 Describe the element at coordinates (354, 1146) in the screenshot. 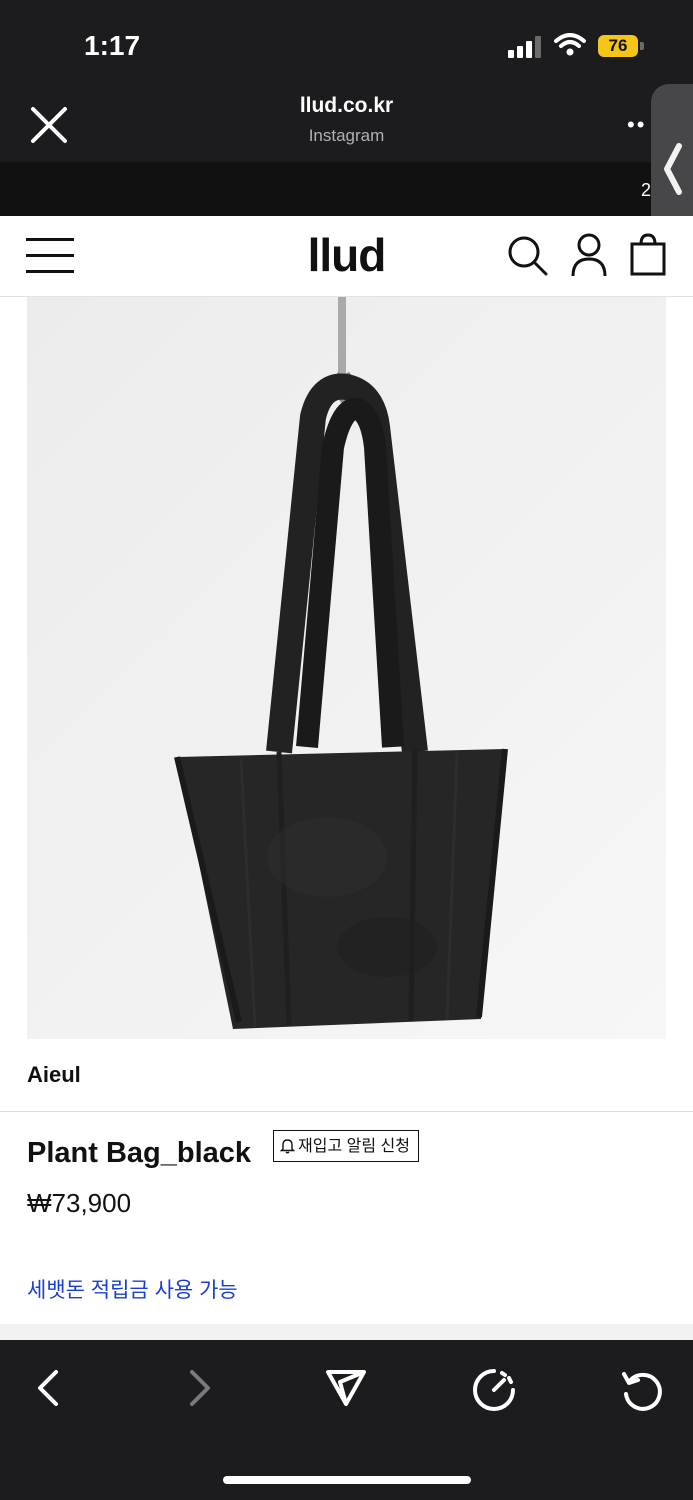

I see `restock-alert-label: 재입고 알림 신청` at that location.